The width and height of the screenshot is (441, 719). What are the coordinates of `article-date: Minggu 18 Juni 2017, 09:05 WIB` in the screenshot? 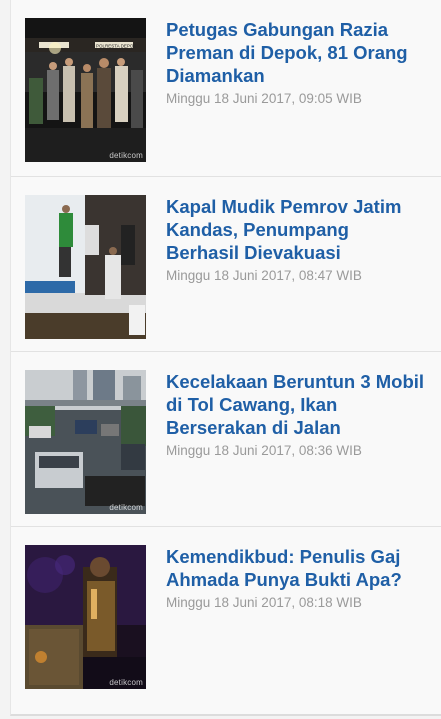 It's located at (264, 98).